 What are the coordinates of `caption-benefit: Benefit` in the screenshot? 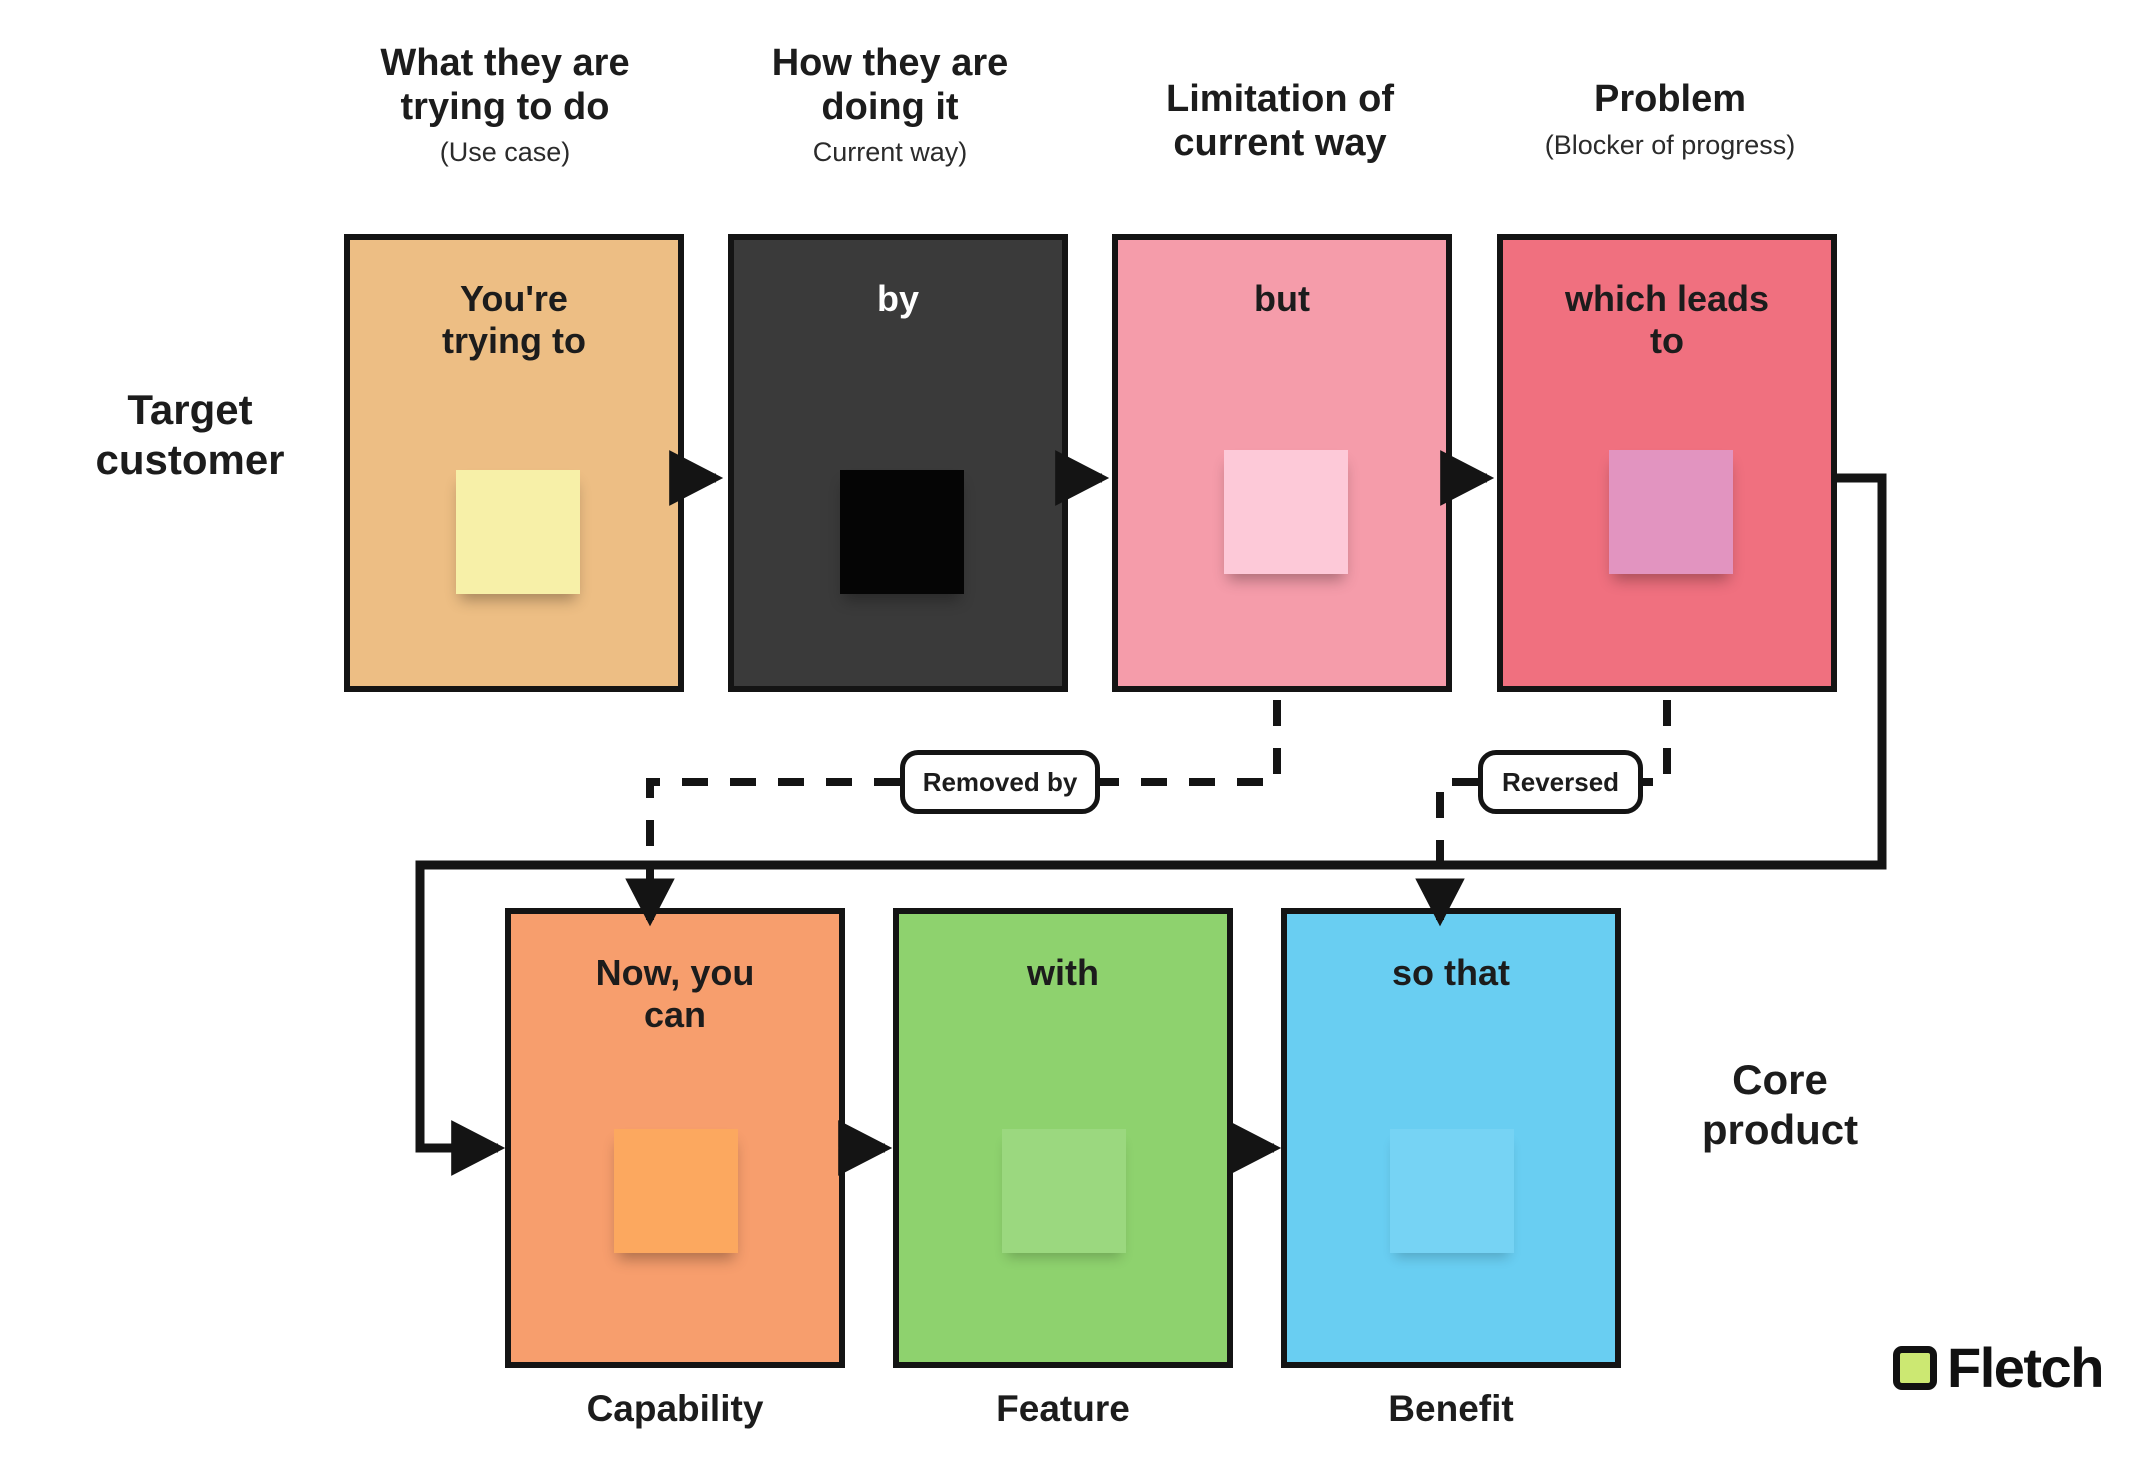 It's located at (1451, 1408).